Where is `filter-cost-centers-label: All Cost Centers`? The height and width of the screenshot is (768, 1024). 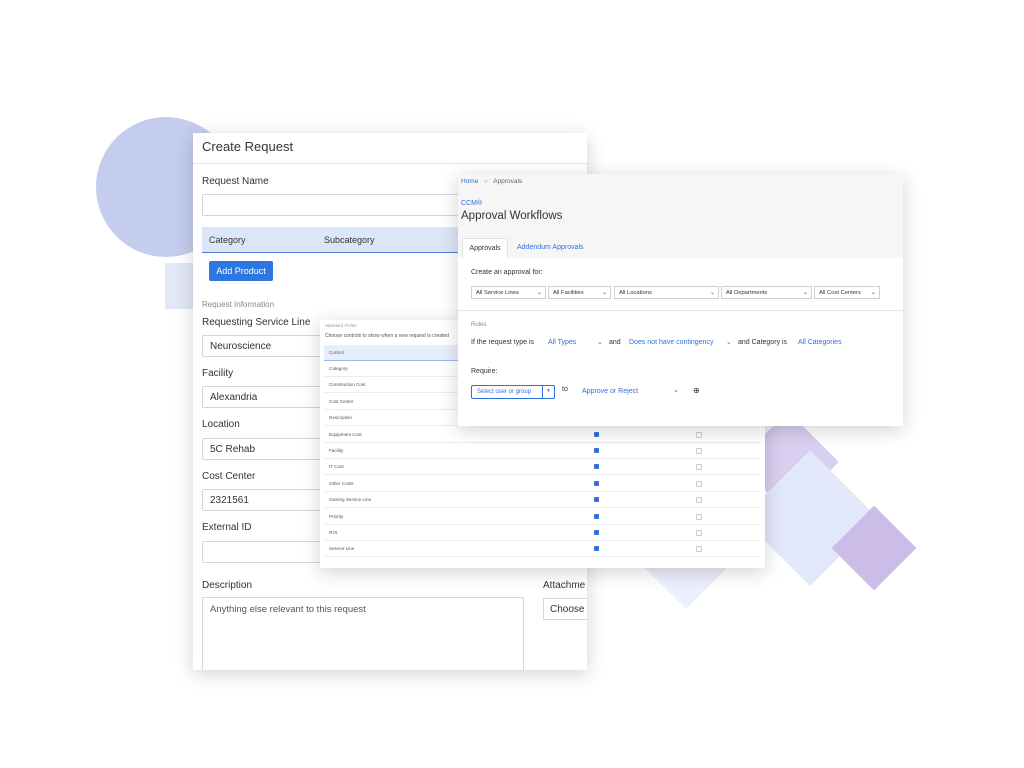
filter-cost-centers-label: All Cost Centers is located at coordinates (840, 293).